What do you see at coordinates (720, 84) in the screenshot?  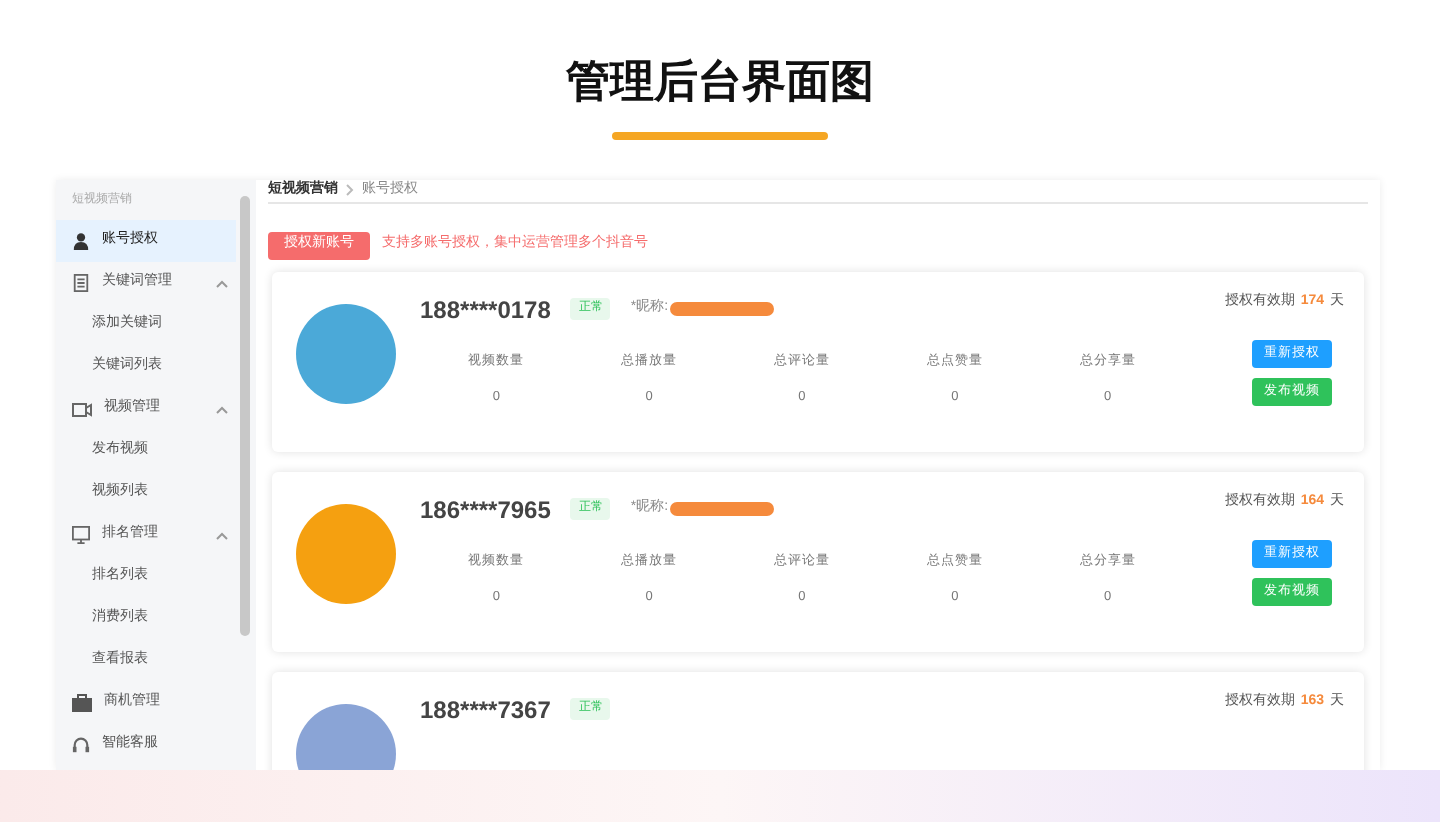 I see `page-title: 管理后台界面图` at bounding box center [720, 84].